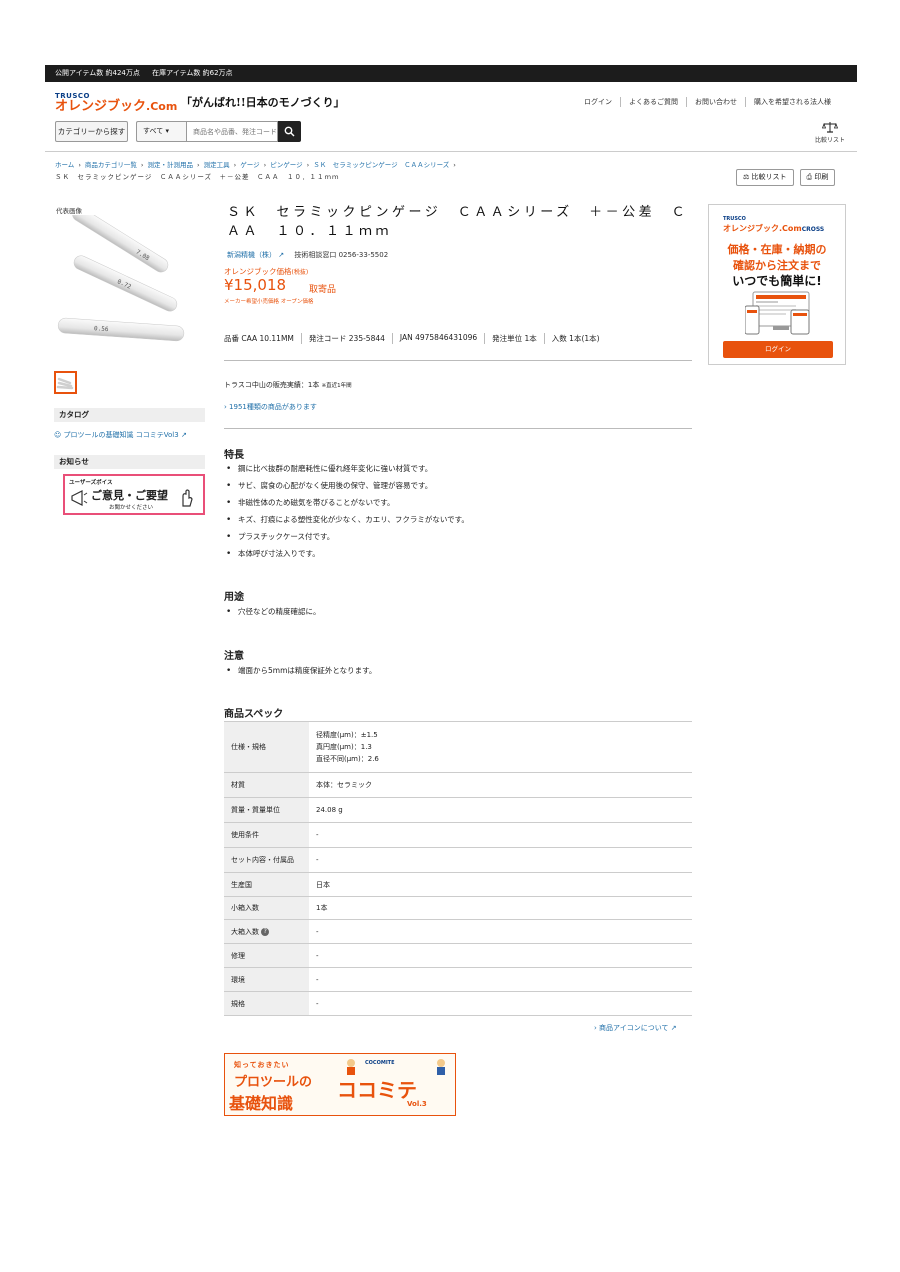  I want to click on catalog-link-label: プロツールの基礎知識 ココミテVol3, so click(121, 435).